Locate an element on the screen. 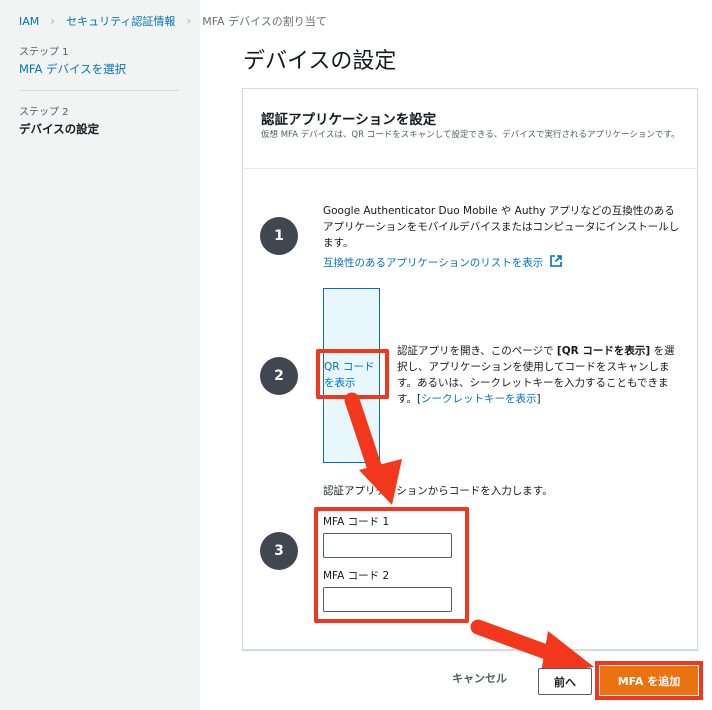 The image size is (712, 710). qr-highlight-box is located at coordinates (352, 374).